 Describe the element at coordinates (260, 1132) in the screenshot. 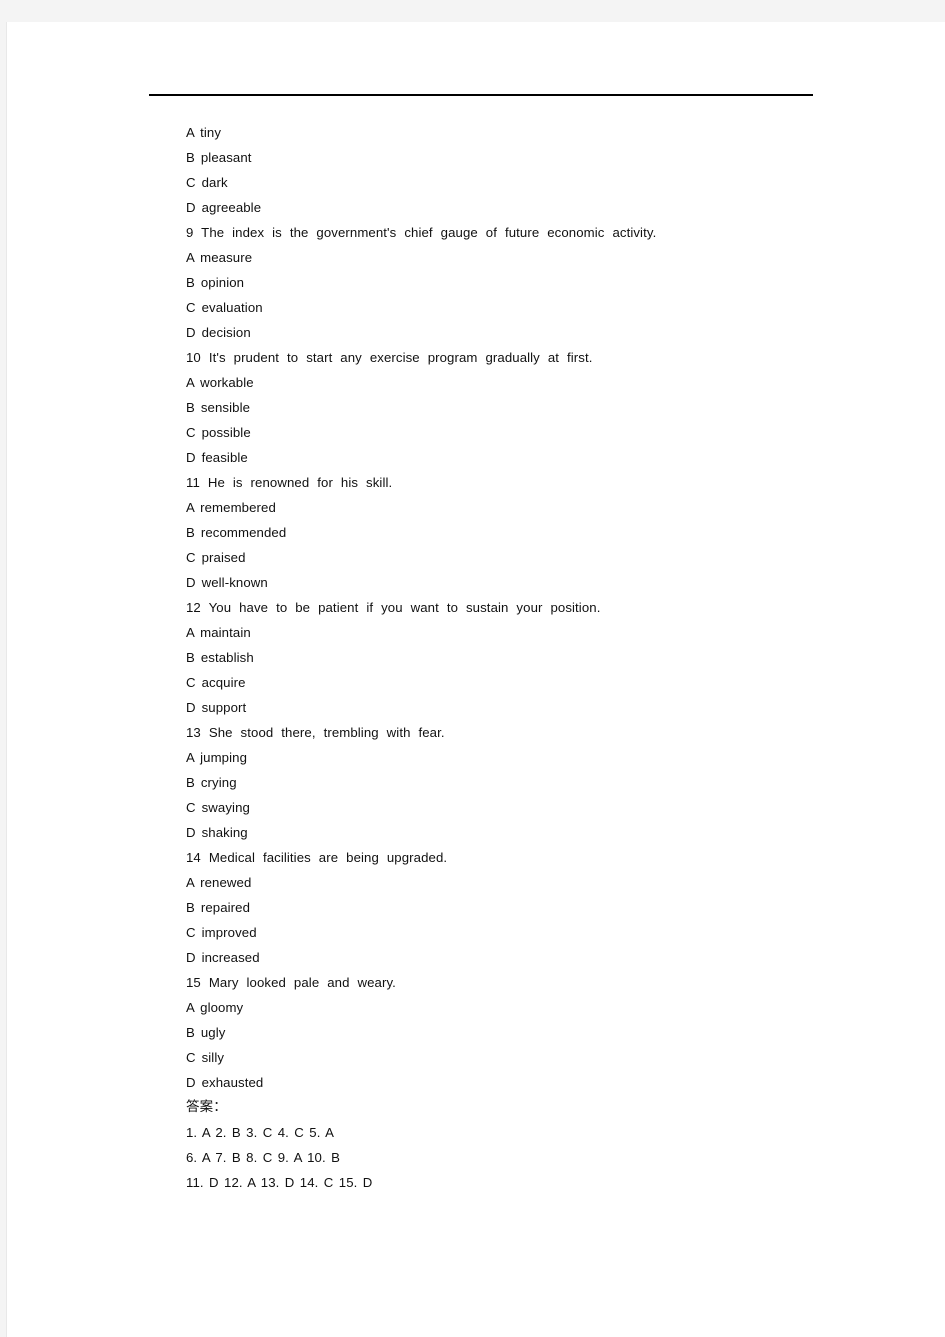

I see `answer-key-line: 1. A 2. B 3. C 4. C 5. A` at that location.